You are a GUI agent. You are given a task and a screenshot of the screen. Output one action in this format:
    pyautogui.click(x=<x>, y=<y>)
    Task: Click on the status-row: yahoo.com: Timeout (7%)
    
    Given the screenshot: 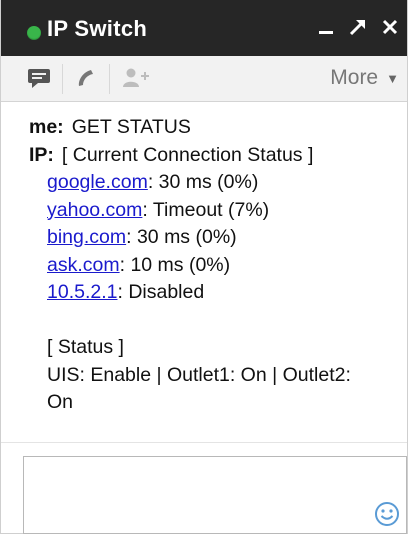 What is the action you would take?
    pyautogui.click(x=207, y=211)
    